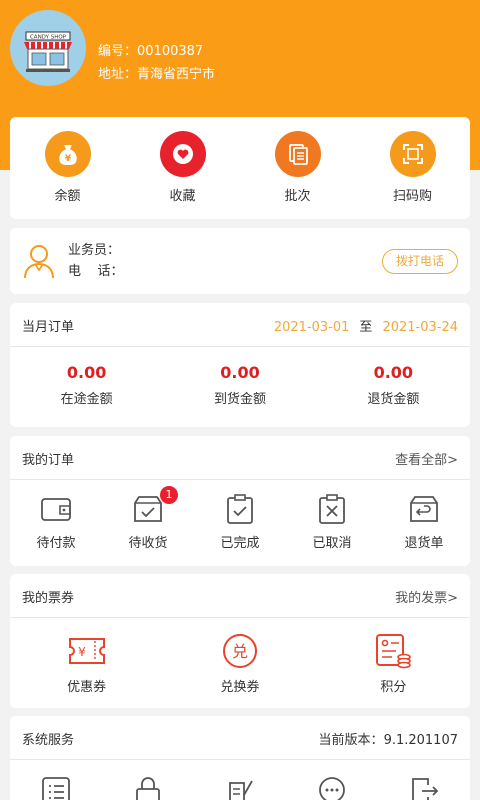 This screenshot has width=480, height=800. What do you see at coordinates (86, 399) in the screenshot?
I see `amount-label: 在途金额` at bounding box center [86, 399].